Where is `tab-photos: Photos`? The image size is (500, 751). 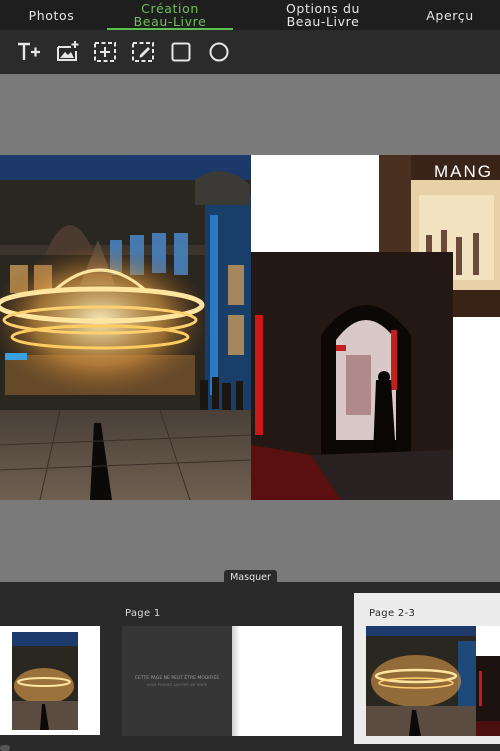
tab-photos: Photos is located at coordinates (51, 15).